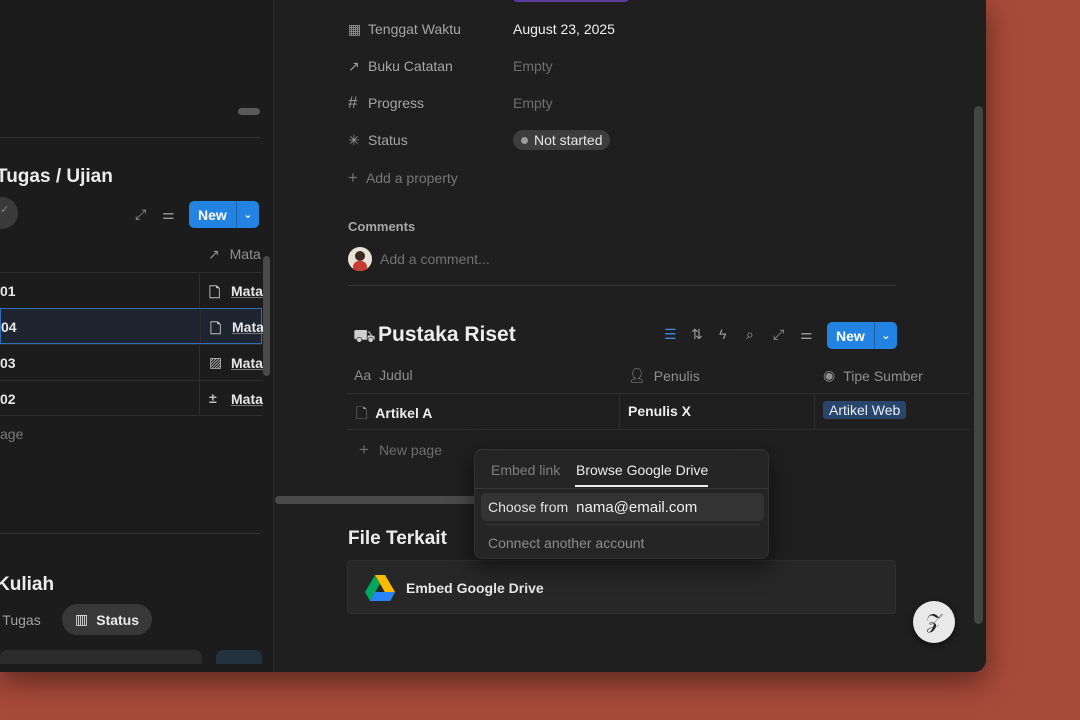  I want to click on calc-icon: ±, so click(213, 398).